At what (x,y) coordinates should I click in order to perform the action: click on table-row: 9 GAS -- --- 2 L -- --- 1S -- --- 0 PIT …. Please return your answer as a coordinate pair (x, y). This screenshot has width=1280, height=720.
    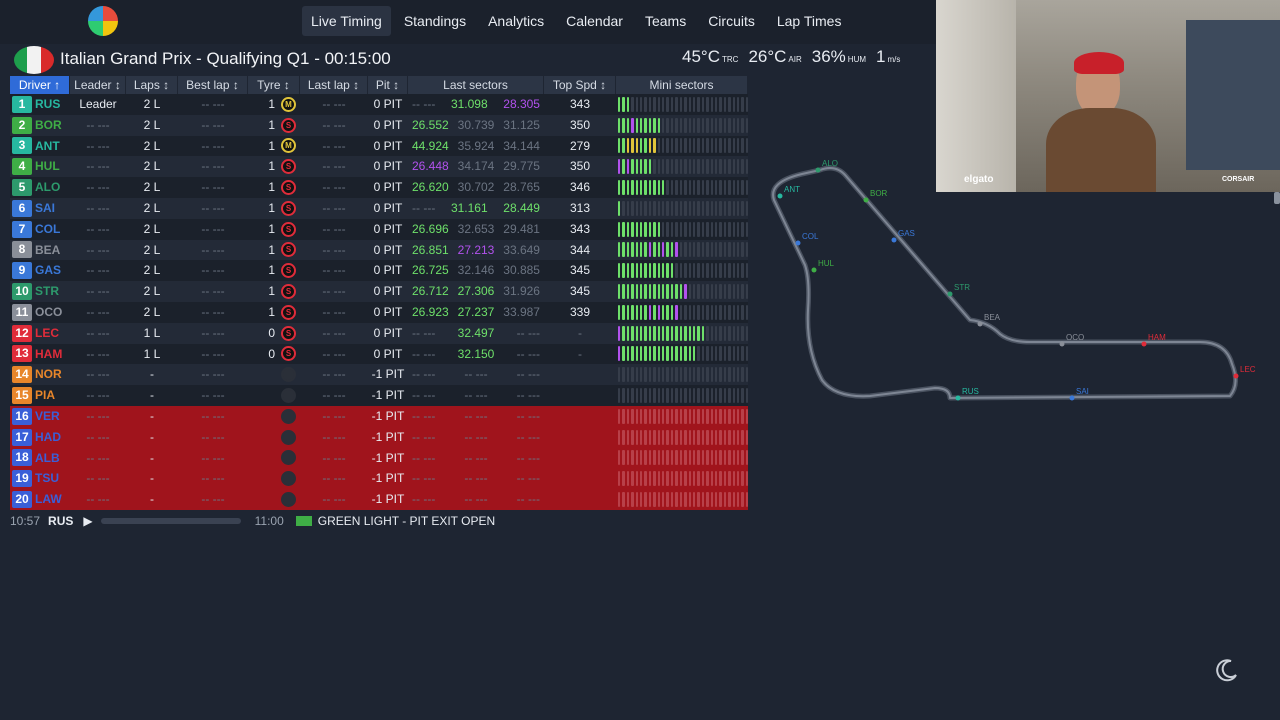
    Looking at the image, I should click on (379, 271).